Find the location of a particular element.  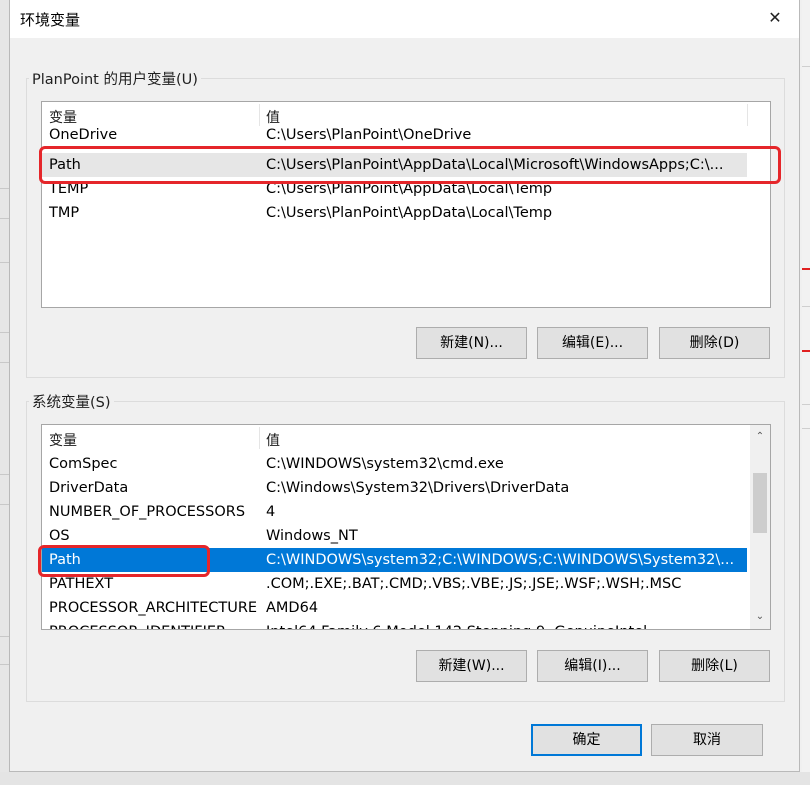

dialog-title: 环境变量 is located at coordinates (50, 20).